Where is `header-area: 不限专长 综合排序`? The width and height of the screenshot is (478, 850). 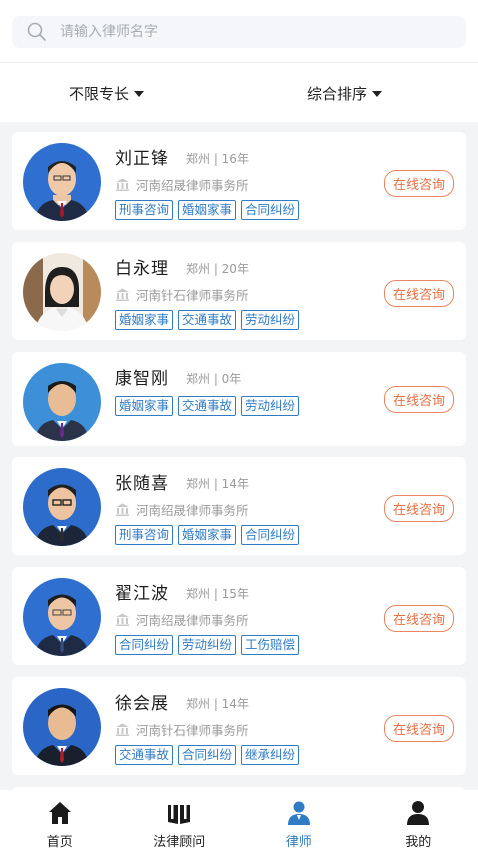
header-area: 不限专长 综合排序 is located at coordinates (239, 61).